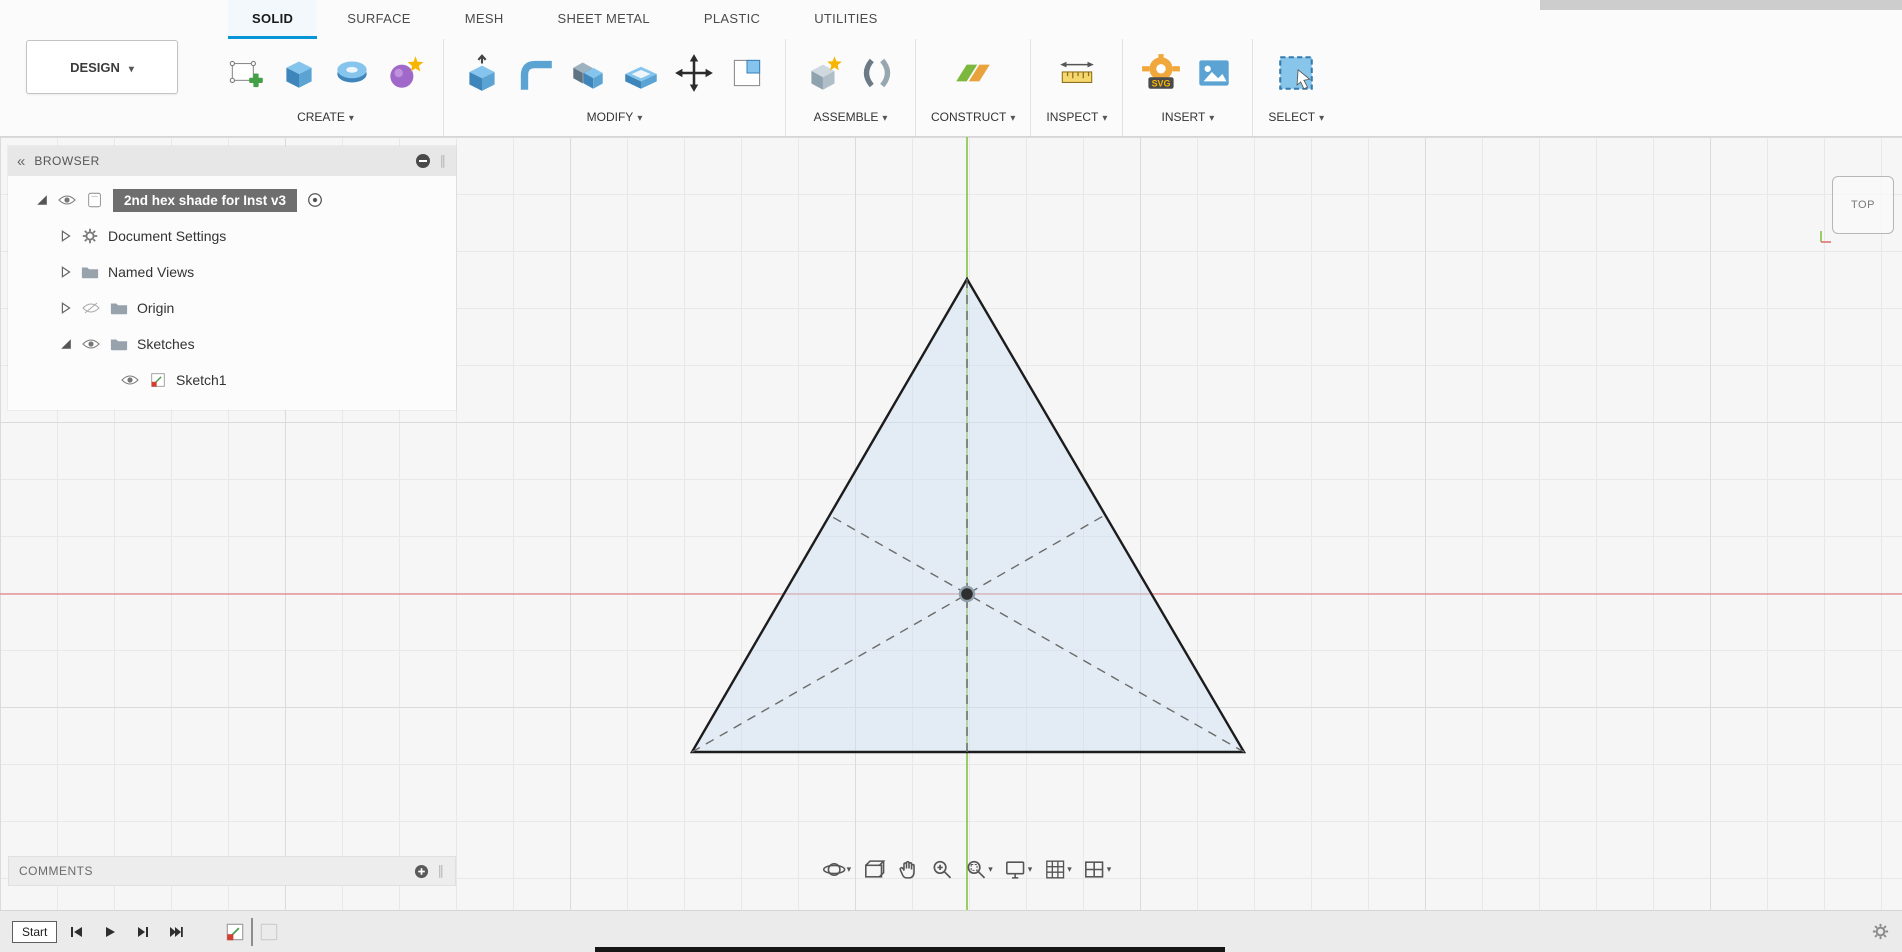  What do you see at coordinates (845, 19) in the screenshot?
I see `tab-utilities: UTILITIES` at bounding box center [845, 19].